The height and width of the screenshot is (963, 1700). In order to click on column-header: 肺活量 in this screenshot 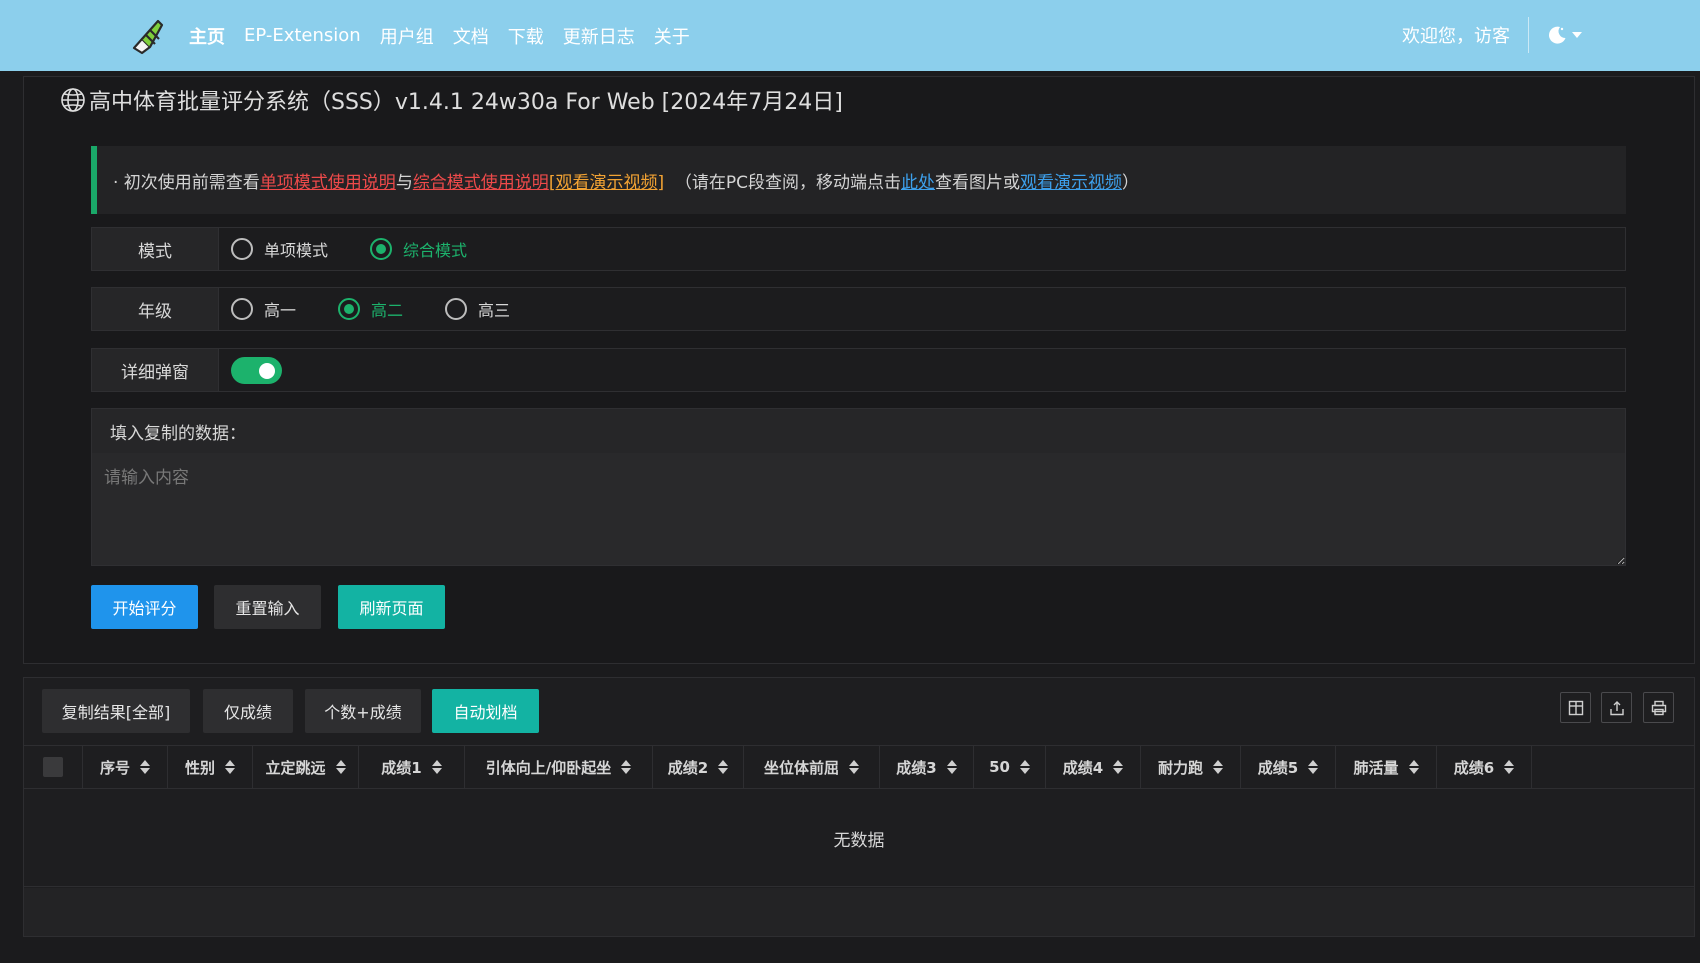, I will do `click(1386, 767)`.